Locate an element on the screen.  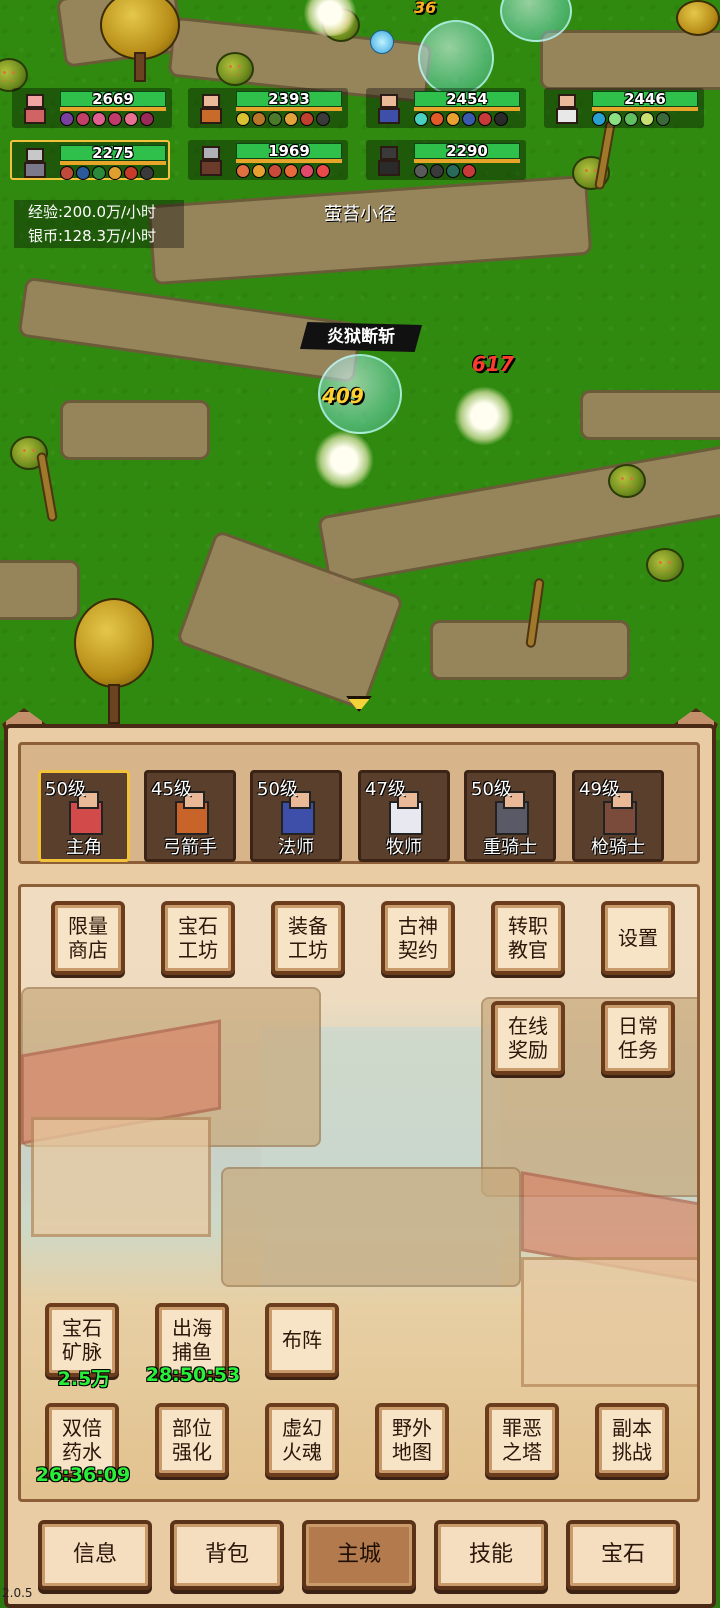
shield-bubble is located at coordinates (456, 58).